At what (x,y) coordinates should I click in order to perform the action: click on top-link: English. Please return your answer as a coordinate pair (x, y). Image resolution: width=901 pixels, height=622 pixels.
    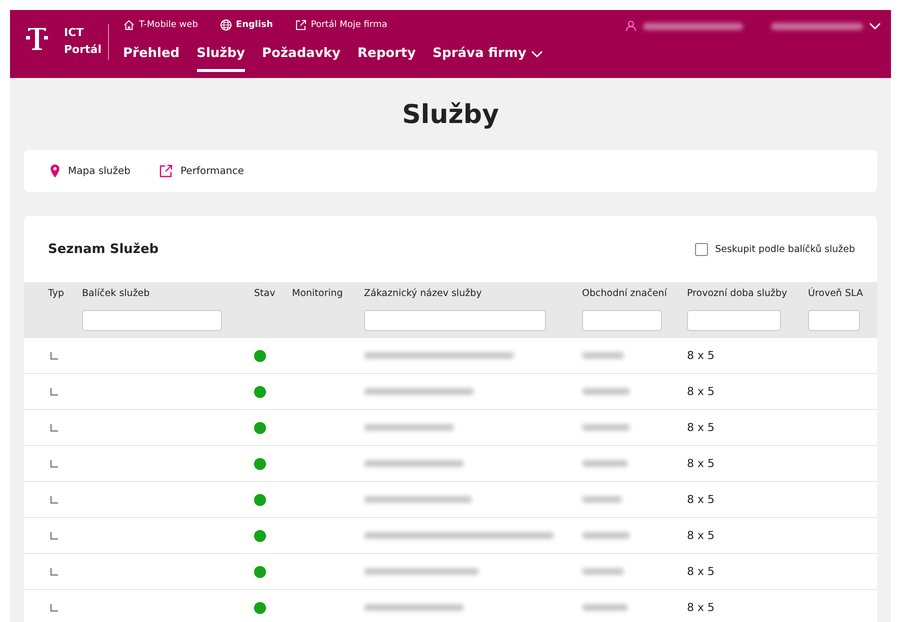
    Looking at the image, I should click on (246, 25).